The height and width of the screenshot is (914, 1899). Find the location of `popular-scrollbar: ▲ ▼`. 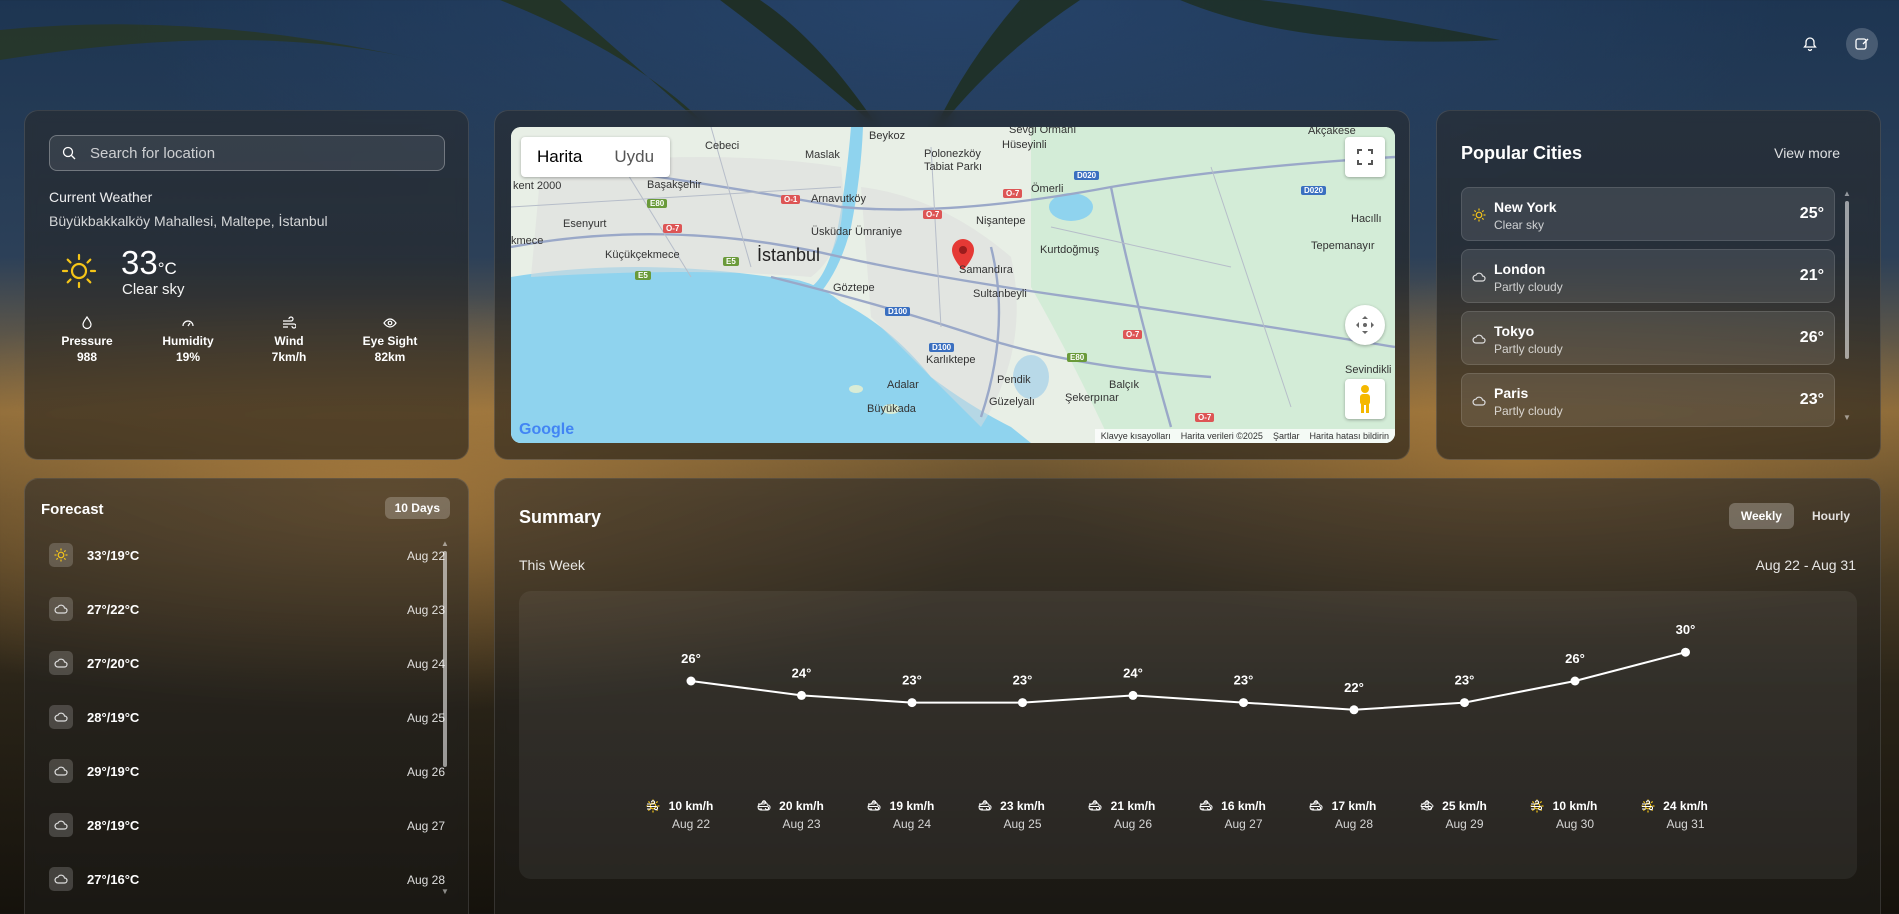

popular-scrollbar: ▲ ▼ is located at coordinates (1847, 306).